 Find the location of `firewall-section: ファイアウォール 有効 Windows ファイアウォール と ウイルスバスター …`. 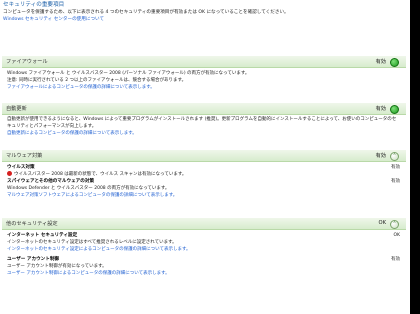

firewall-section: ファイアウォール 有効 Windows ファイアウォール と ウイルスバスター … is located at coordinates (204, 73).